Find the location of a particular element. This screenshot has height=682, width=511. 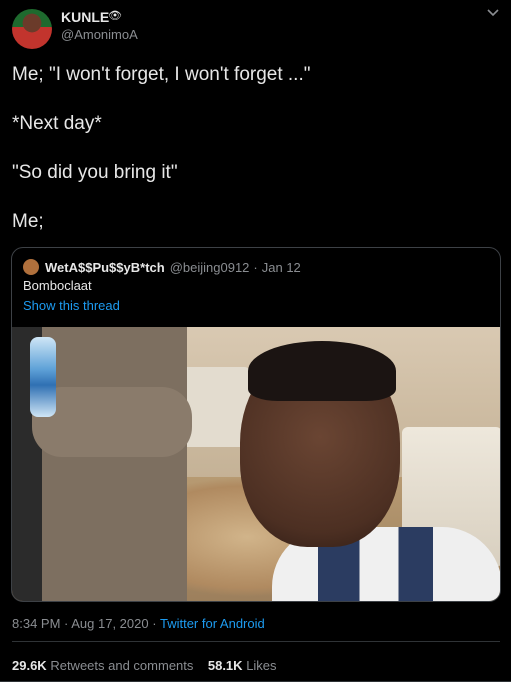

author-avatar is located at coordinates (32, 29).